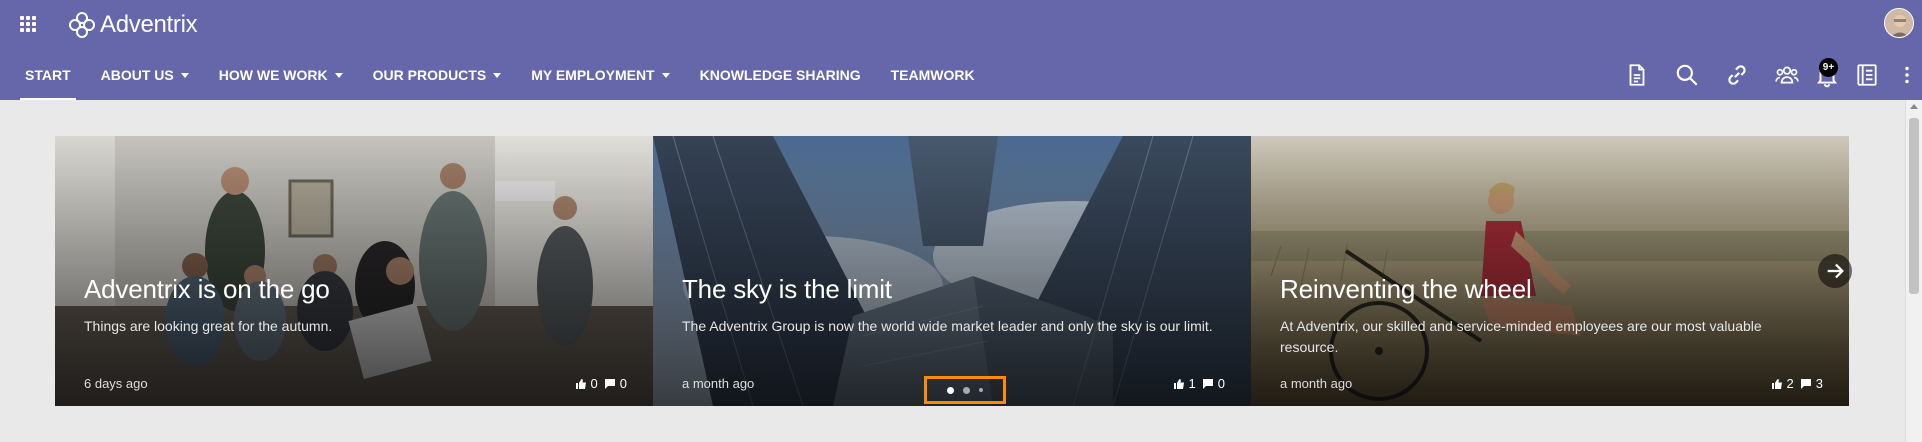 Image resolution: width=1922 pixels, height=442 pixels. I want to click on header-toolbar: 9+, so click(1767, 75).